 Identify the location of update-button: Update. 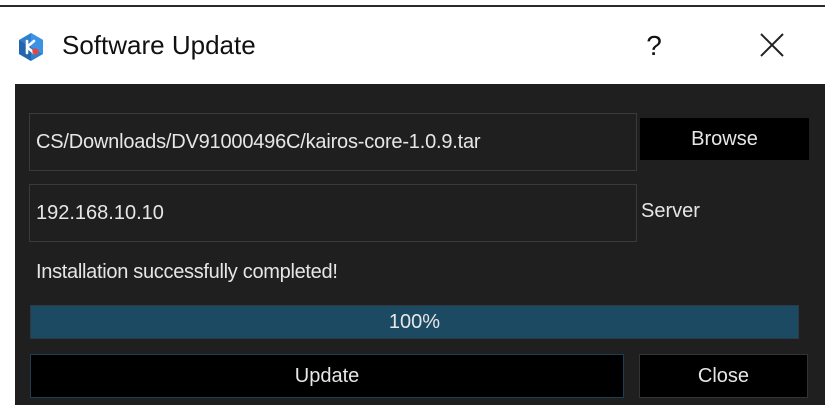
(327, 376).